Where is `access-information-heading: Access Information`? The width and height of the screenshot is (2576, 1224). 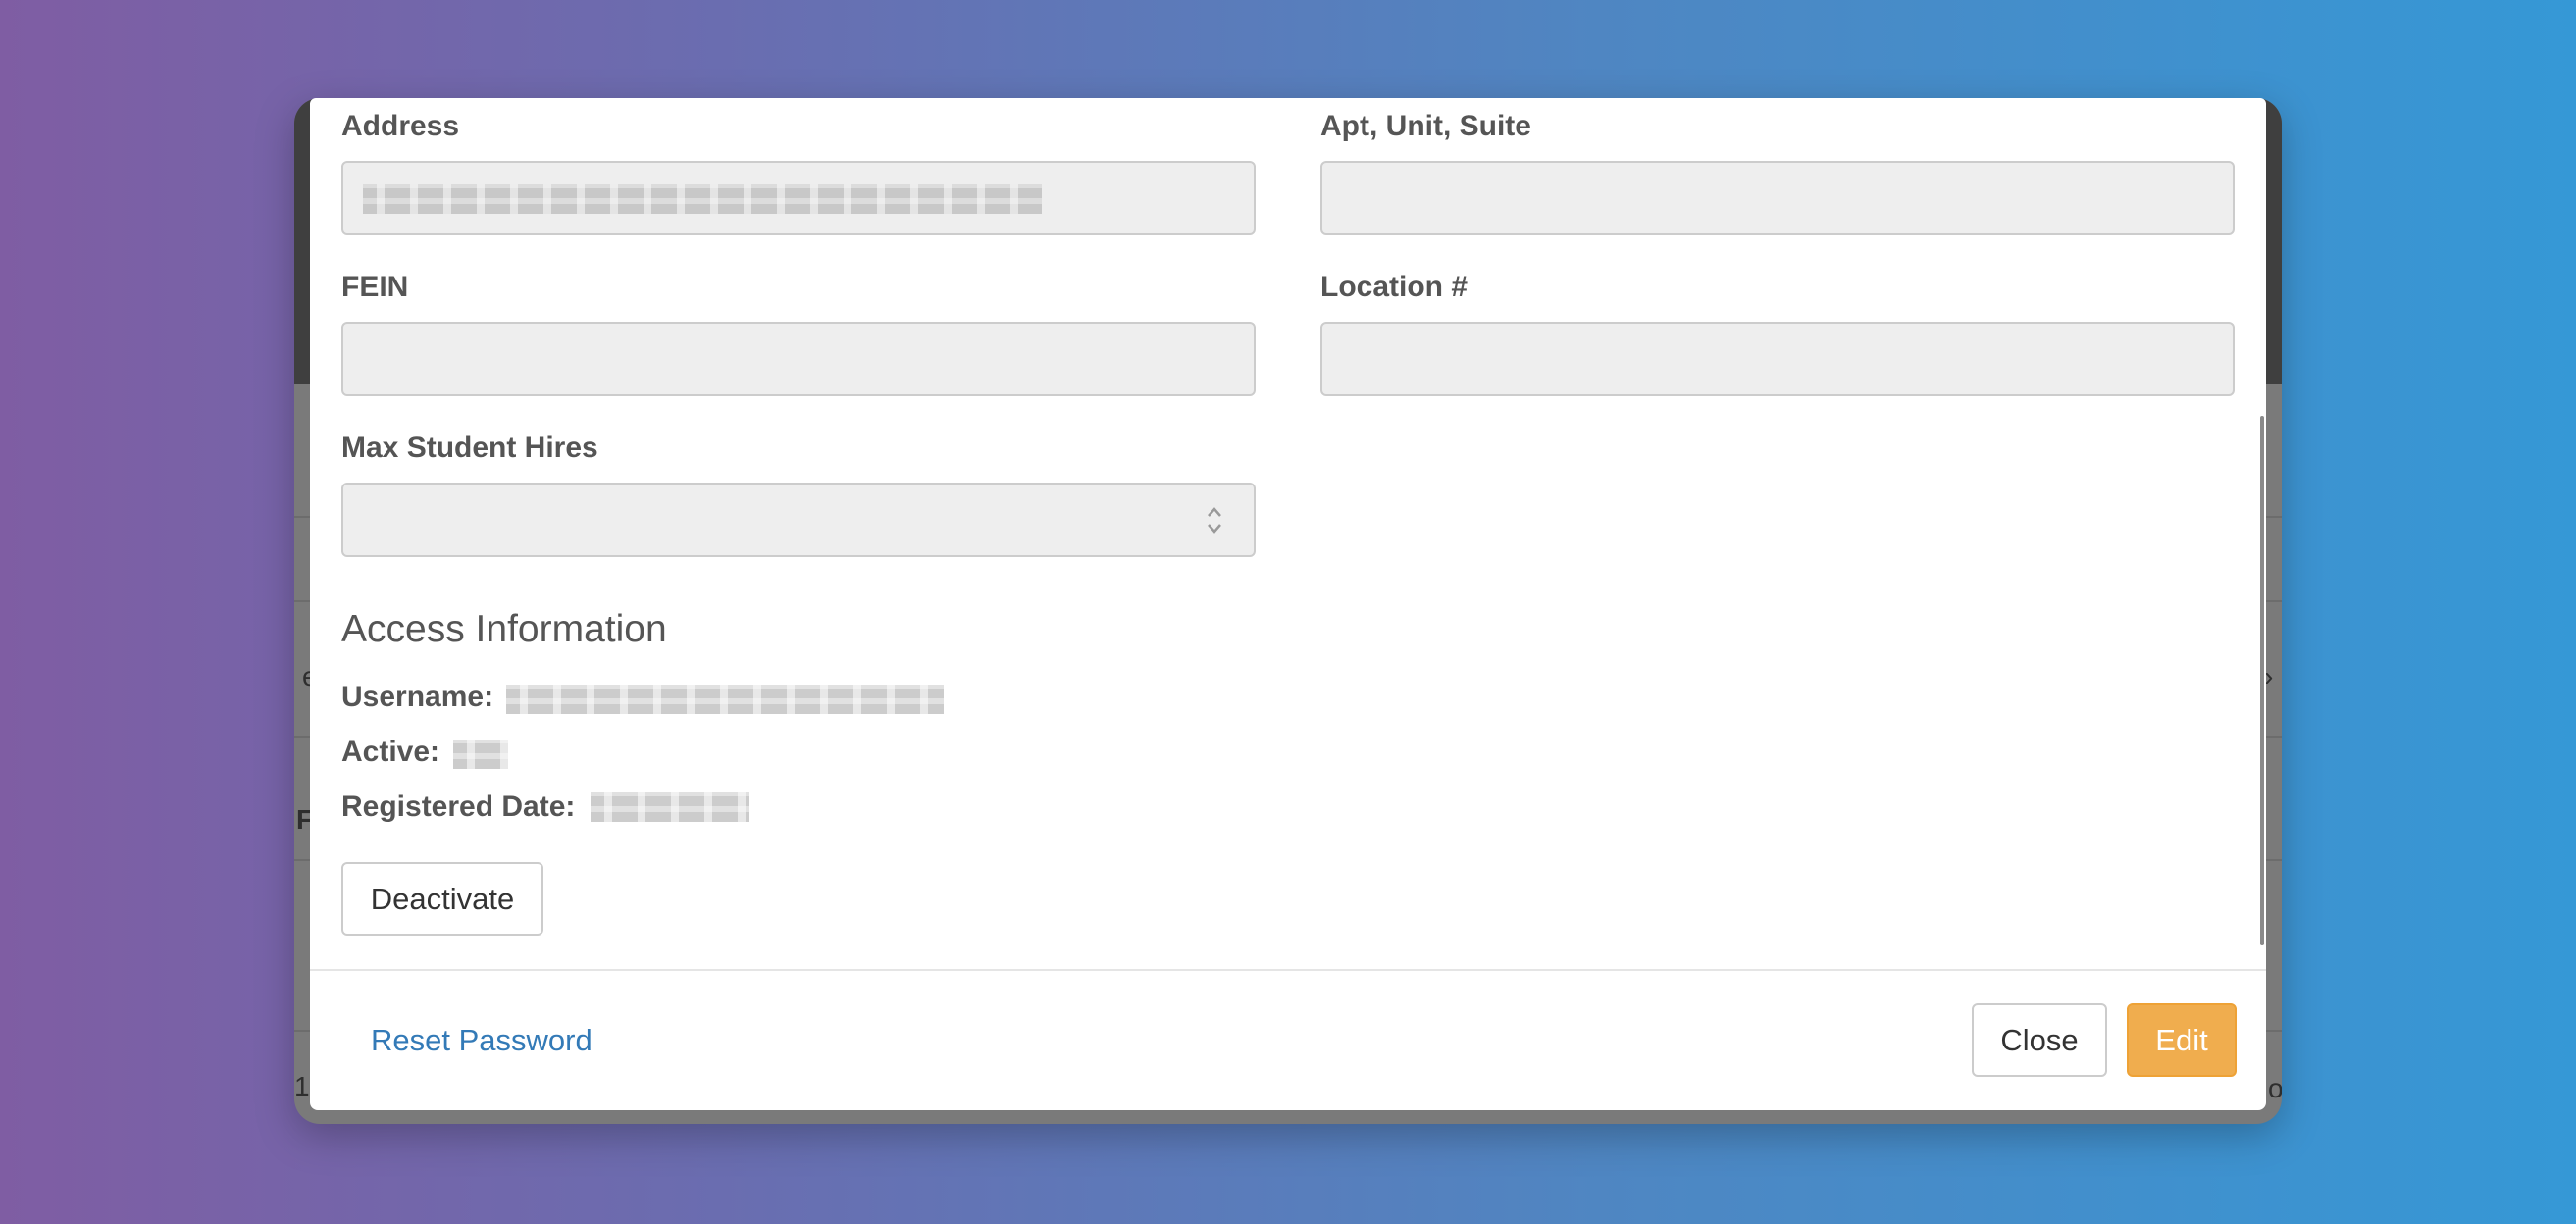
access-information-heading: Access Information is located at coordinates (504, 629).